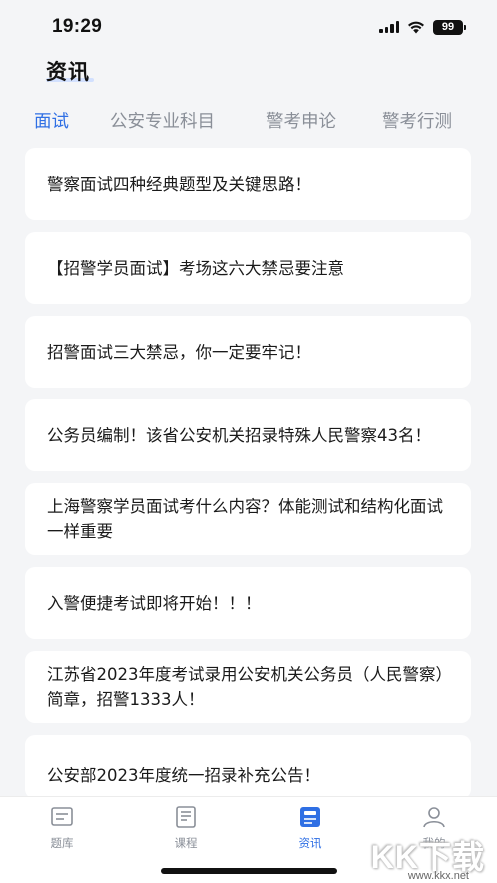 The image size is (497, 883). Describe the element at coordinates (62, 828) in the screenshot. I see `nav-question-bank: 题库` at that location.